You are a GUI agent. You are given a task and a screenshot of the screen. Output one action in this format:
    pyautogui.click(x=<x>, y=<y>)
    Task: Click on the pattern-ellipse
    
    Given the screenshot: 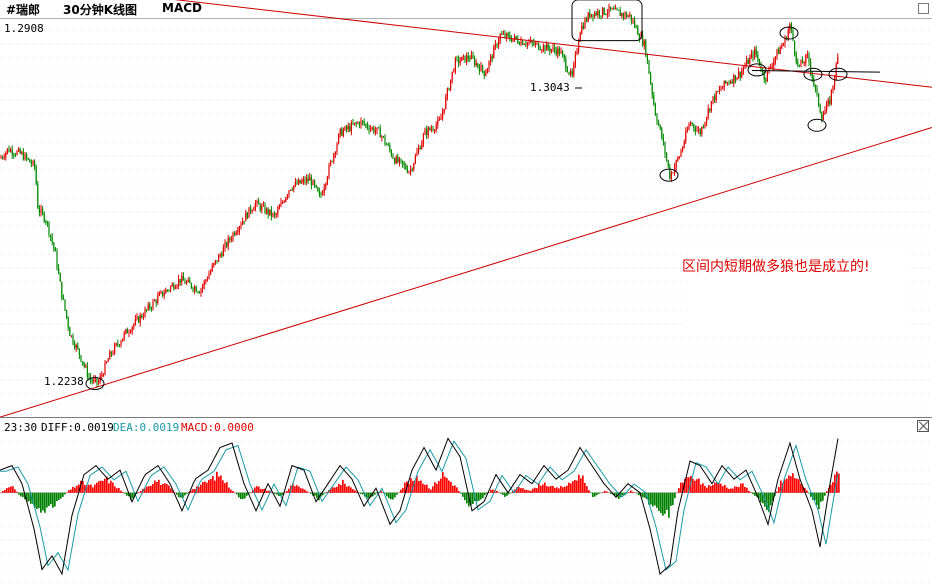 What is the action you would take?
    pyautogui.click(x=757, y=70)
    